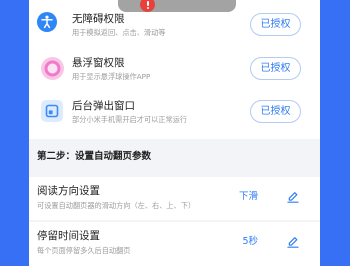 The image size is (350, 266). What do you see at coordinates (111, 76) in the screenshot?
I see `permission-description: 用于显示悬浮球操作APP` at bounding box center [111, 76].